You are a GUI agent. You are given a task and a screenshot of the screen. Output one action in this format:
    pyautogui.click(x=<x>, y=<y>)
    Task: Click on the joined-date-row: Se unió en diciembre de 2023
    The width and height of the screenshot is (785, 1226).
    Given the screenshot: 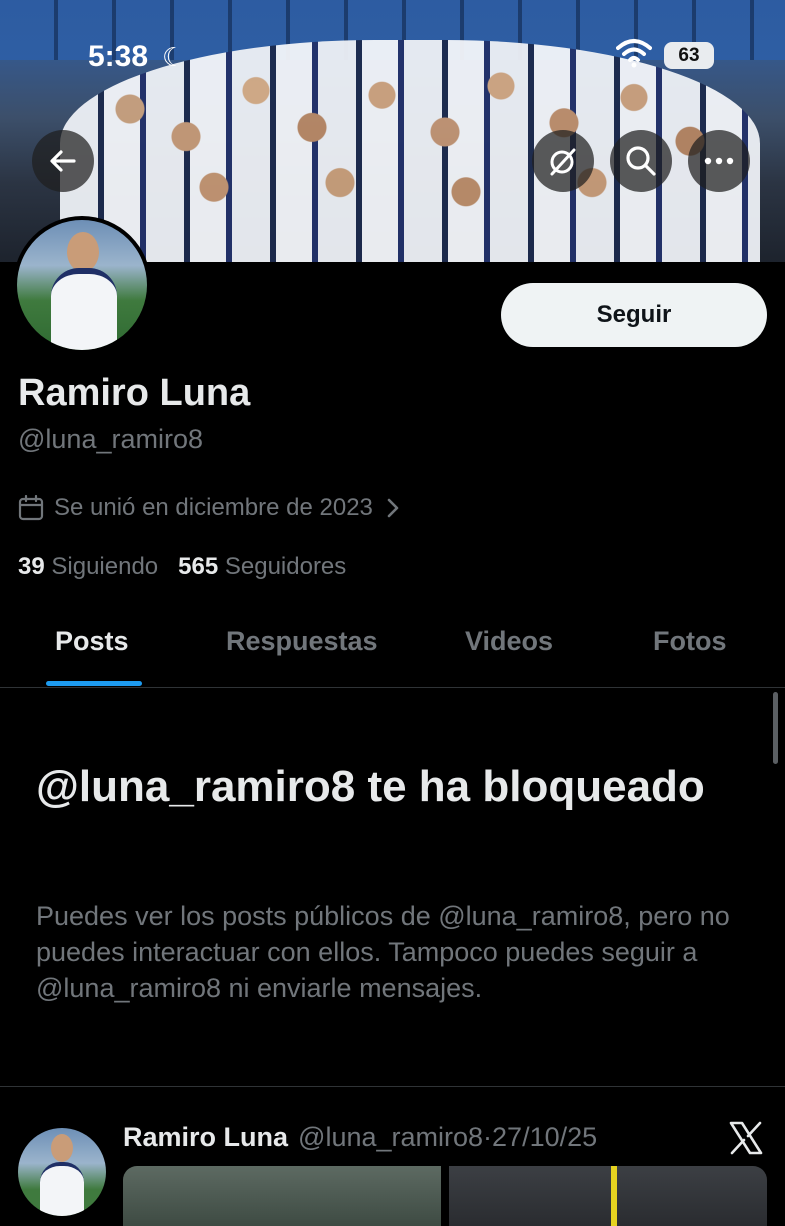 What is the action you would take?
    pyautogui.click(x=209, y=508)
    